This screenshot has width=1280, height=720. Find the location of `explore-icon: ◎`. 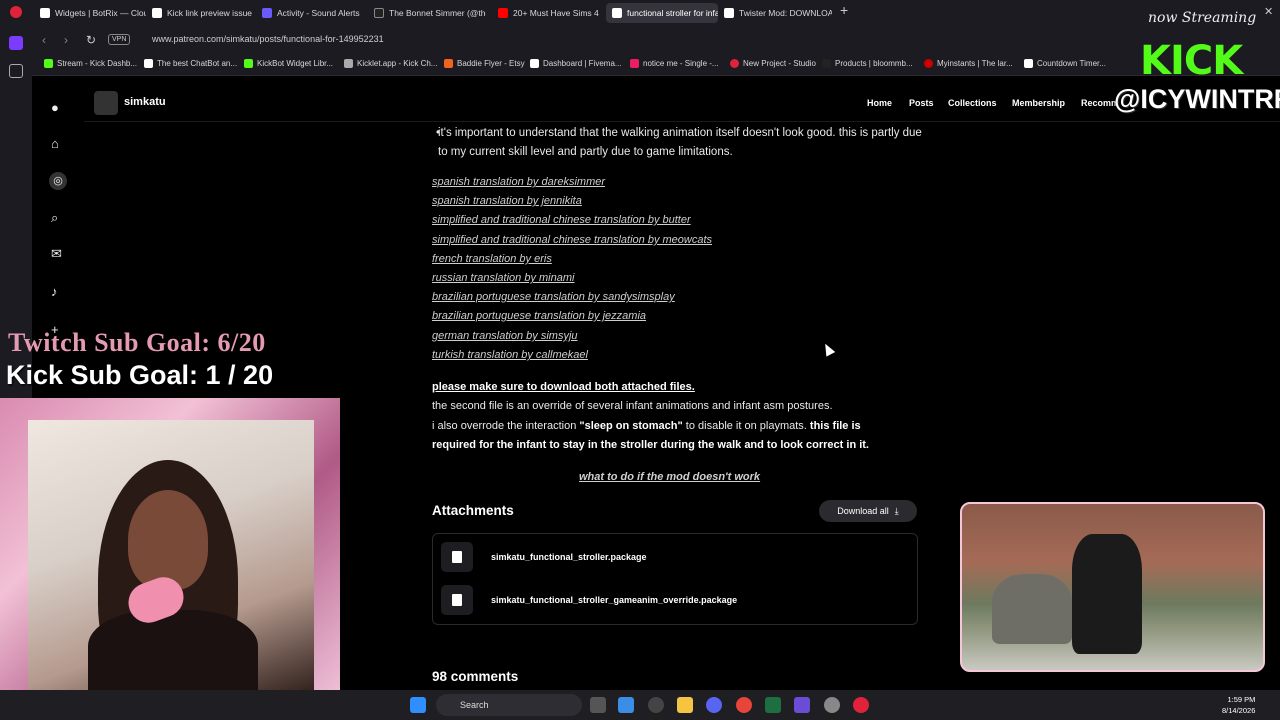

explore-icon: ◎ is located at coordinates (58, 181).